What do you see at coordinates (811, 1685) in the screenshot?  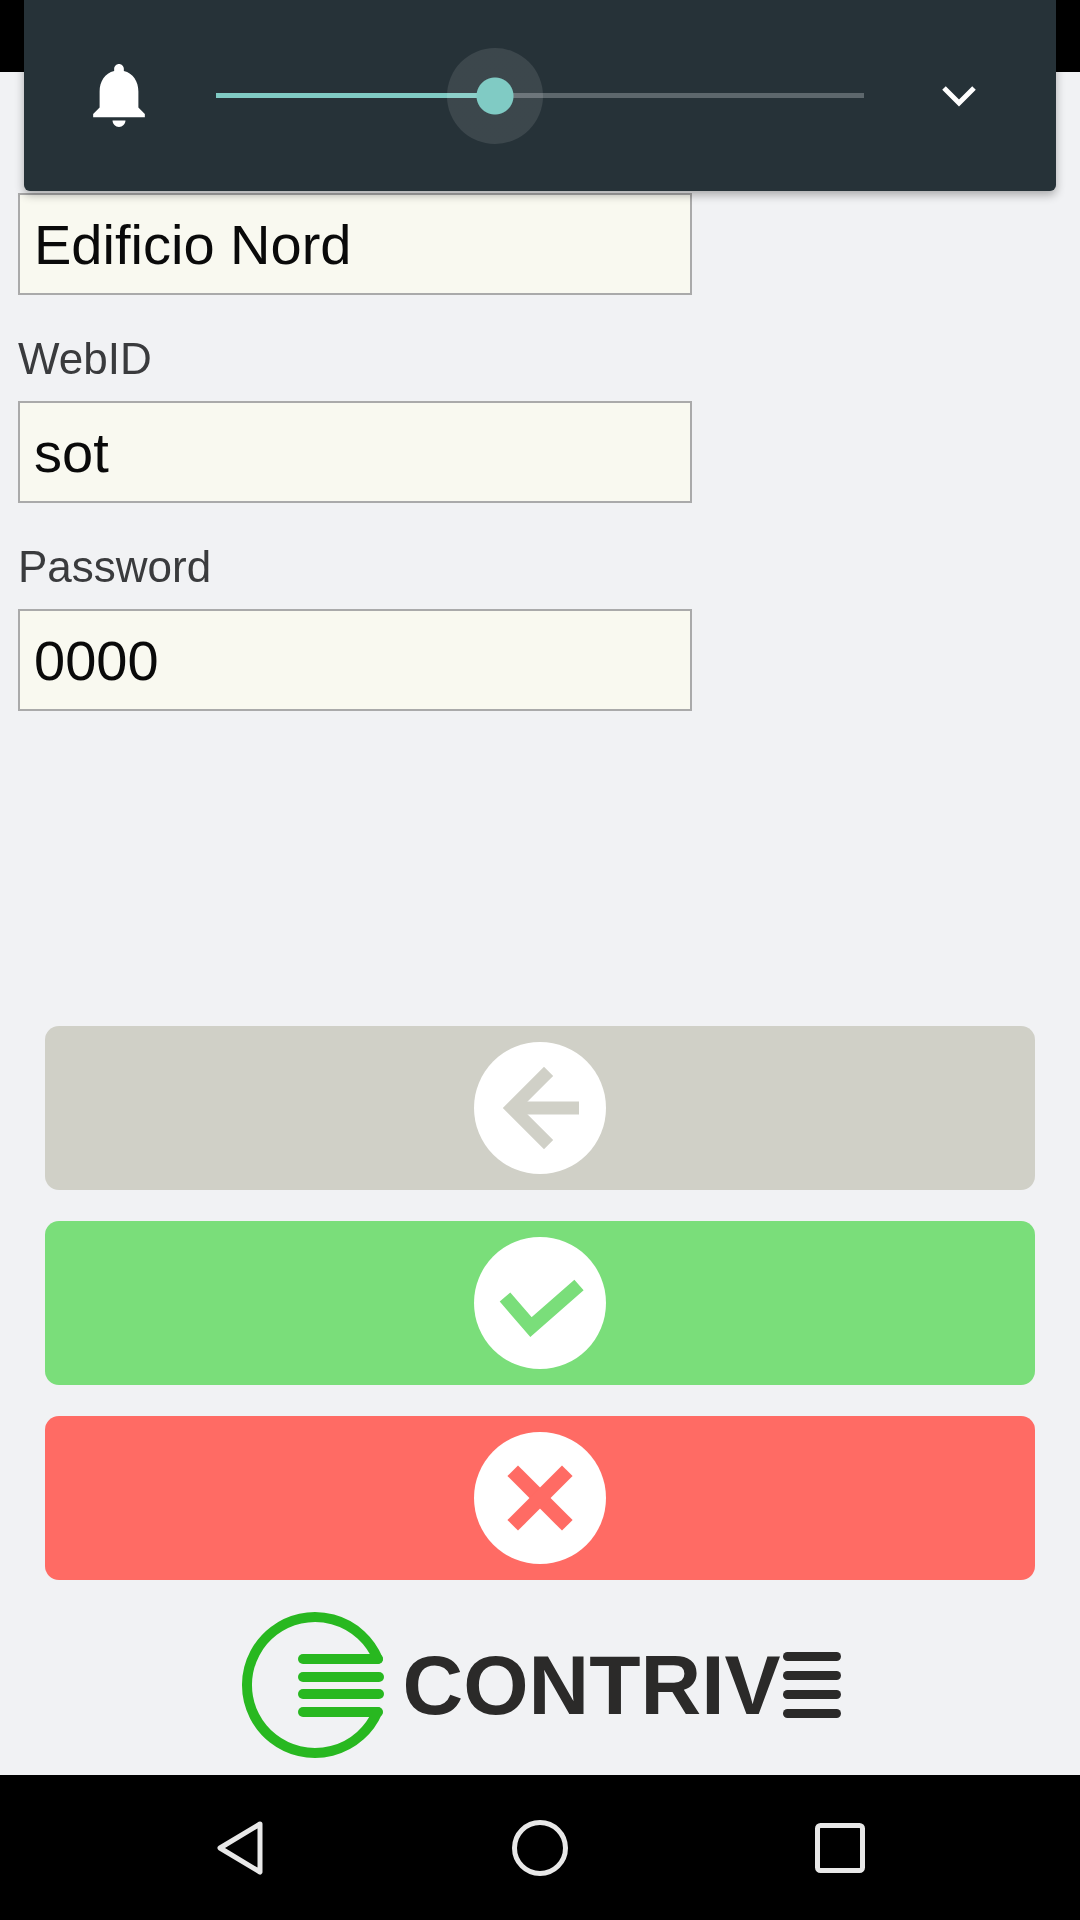 I see `logo-bars-icon` at bounding box center [811, 1685].